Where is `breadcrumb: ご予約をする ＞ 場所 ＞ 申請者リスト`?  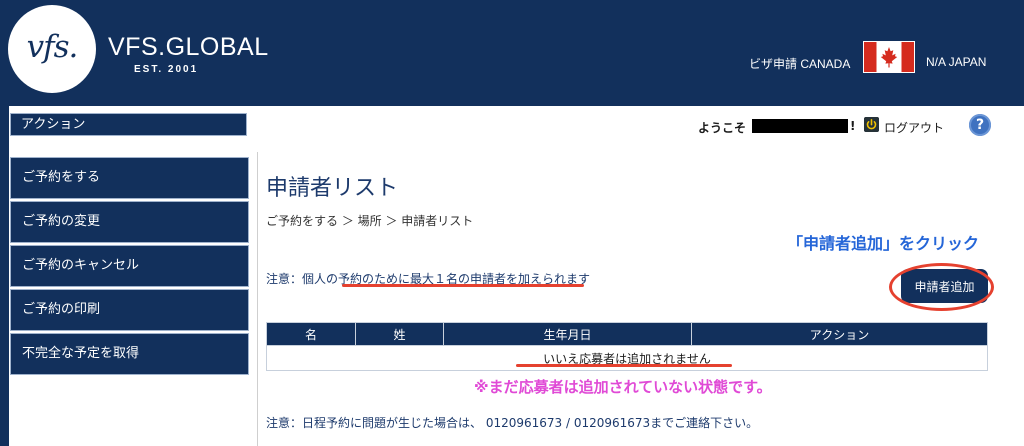
breadcrumb: ご予約をする ＞ 場所 ＞ 申請者リスト is located at coordinates (370, 221).